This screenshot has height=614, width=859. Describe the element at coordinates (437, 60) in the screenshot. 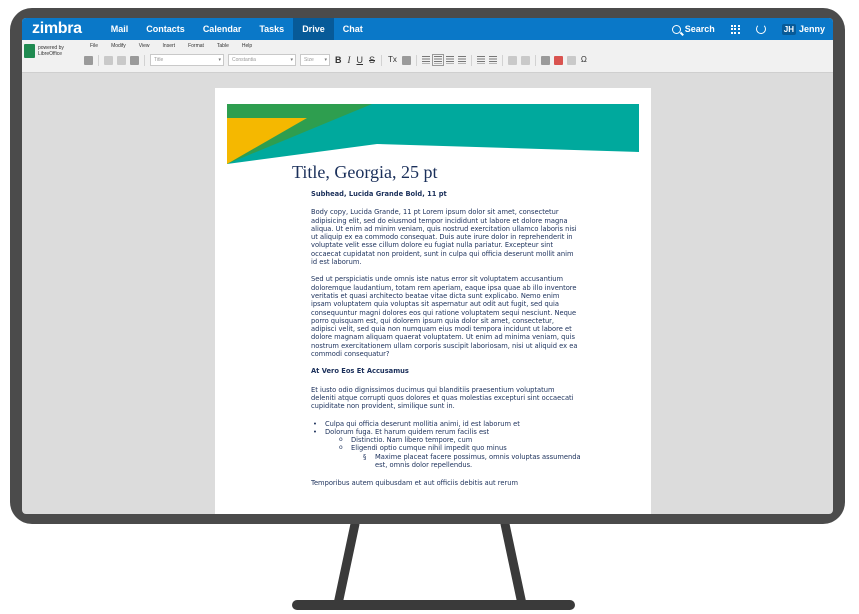

I see `align-center-icon` at that location.